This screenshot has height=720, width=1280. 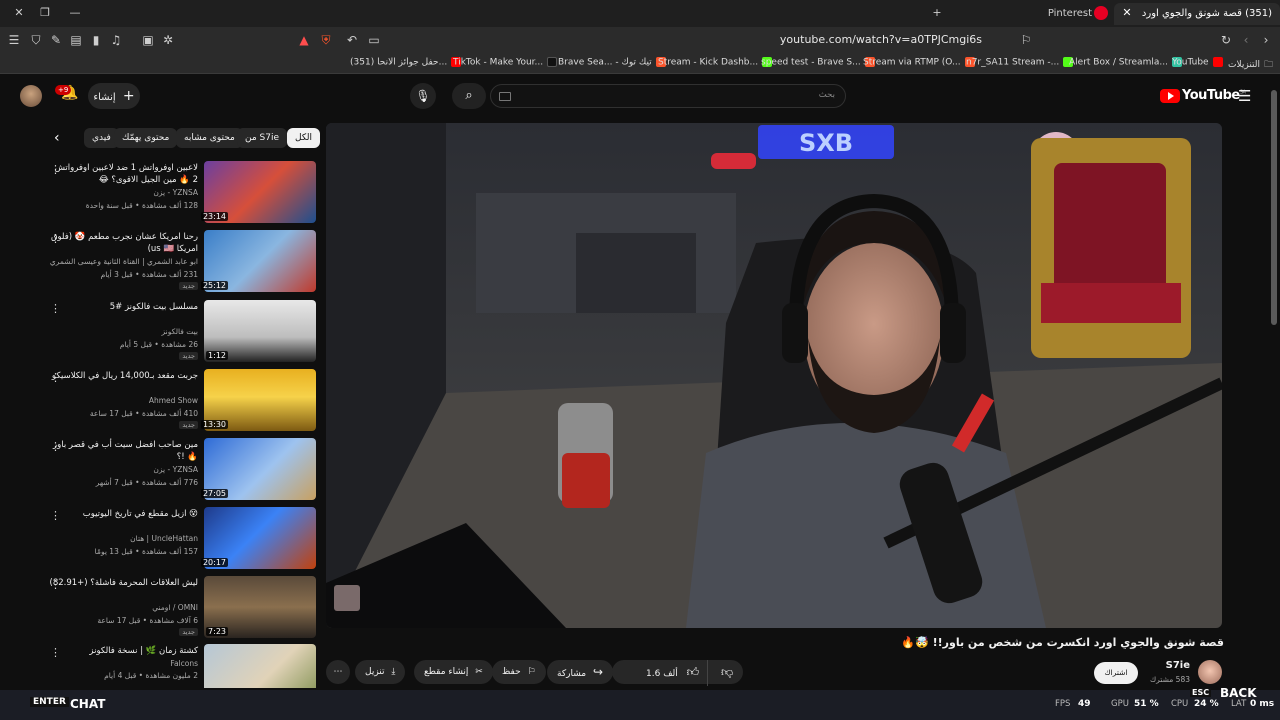 What do you see at coordinates (123, 376) in the screenshot?
I see `related-title: جربت مقعد بـ14,000 ريال في الكلاسيكو` at bounding box center [123, 376].